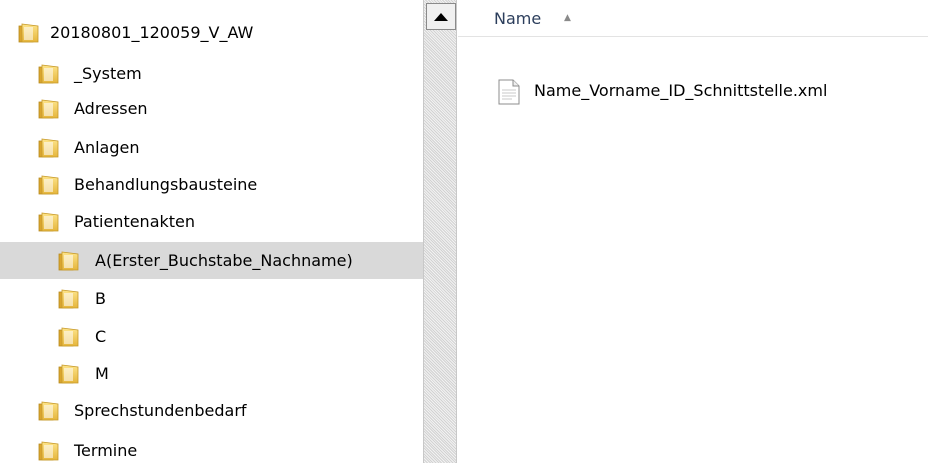  I want to click on tree-item-label: _System, so click(108, 73).